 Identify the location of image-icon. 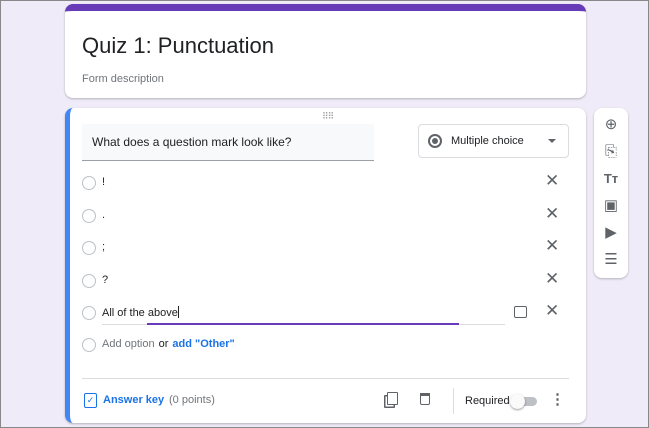
(520, 312).